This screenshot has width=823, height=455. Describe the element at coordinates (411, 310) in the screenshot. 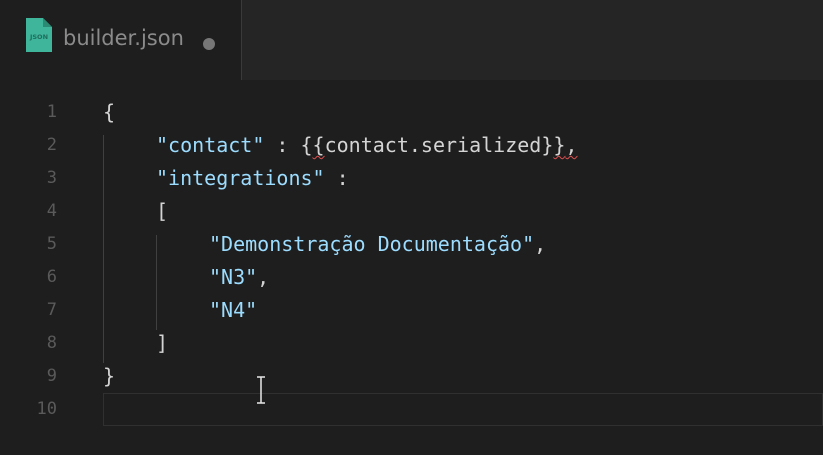

I see `code-line: 7 "N4"` at that location.